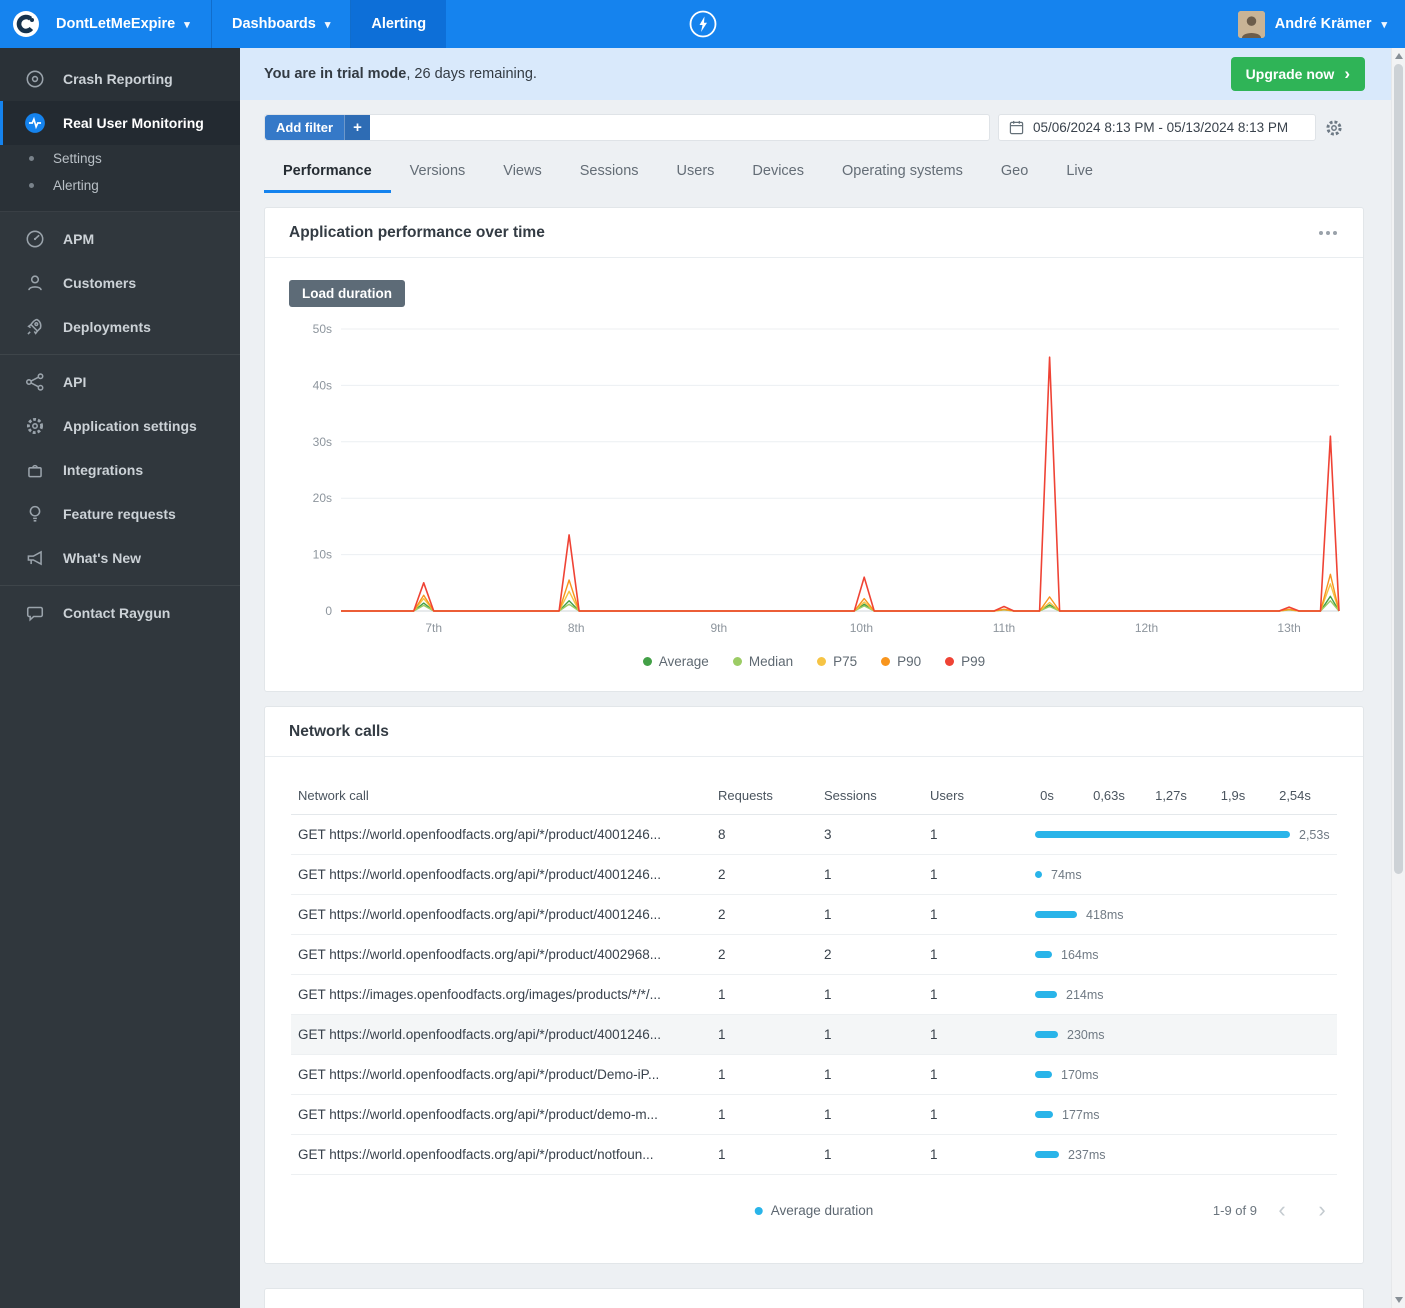 This screenshot has width=1405, height=1308. What do you see at coordinates (1186, 915) in the screenshot?
I see `duration-bar-cell: 418ms` at bounding box center [1186, 915].